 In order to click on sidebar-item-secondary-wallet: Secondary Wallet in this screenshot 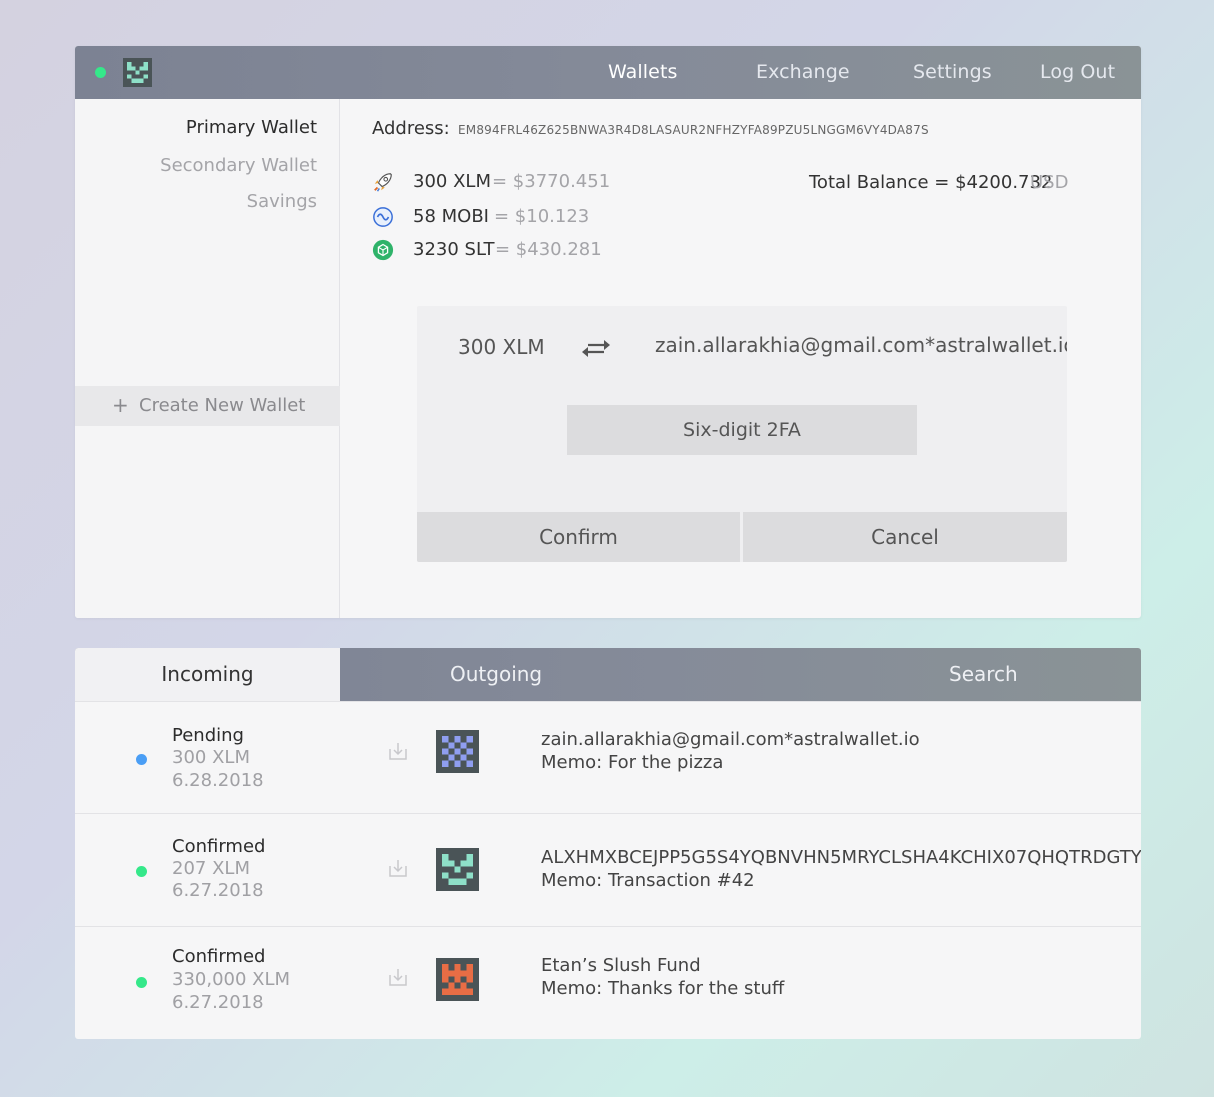, I will do `click(238, 165)`.